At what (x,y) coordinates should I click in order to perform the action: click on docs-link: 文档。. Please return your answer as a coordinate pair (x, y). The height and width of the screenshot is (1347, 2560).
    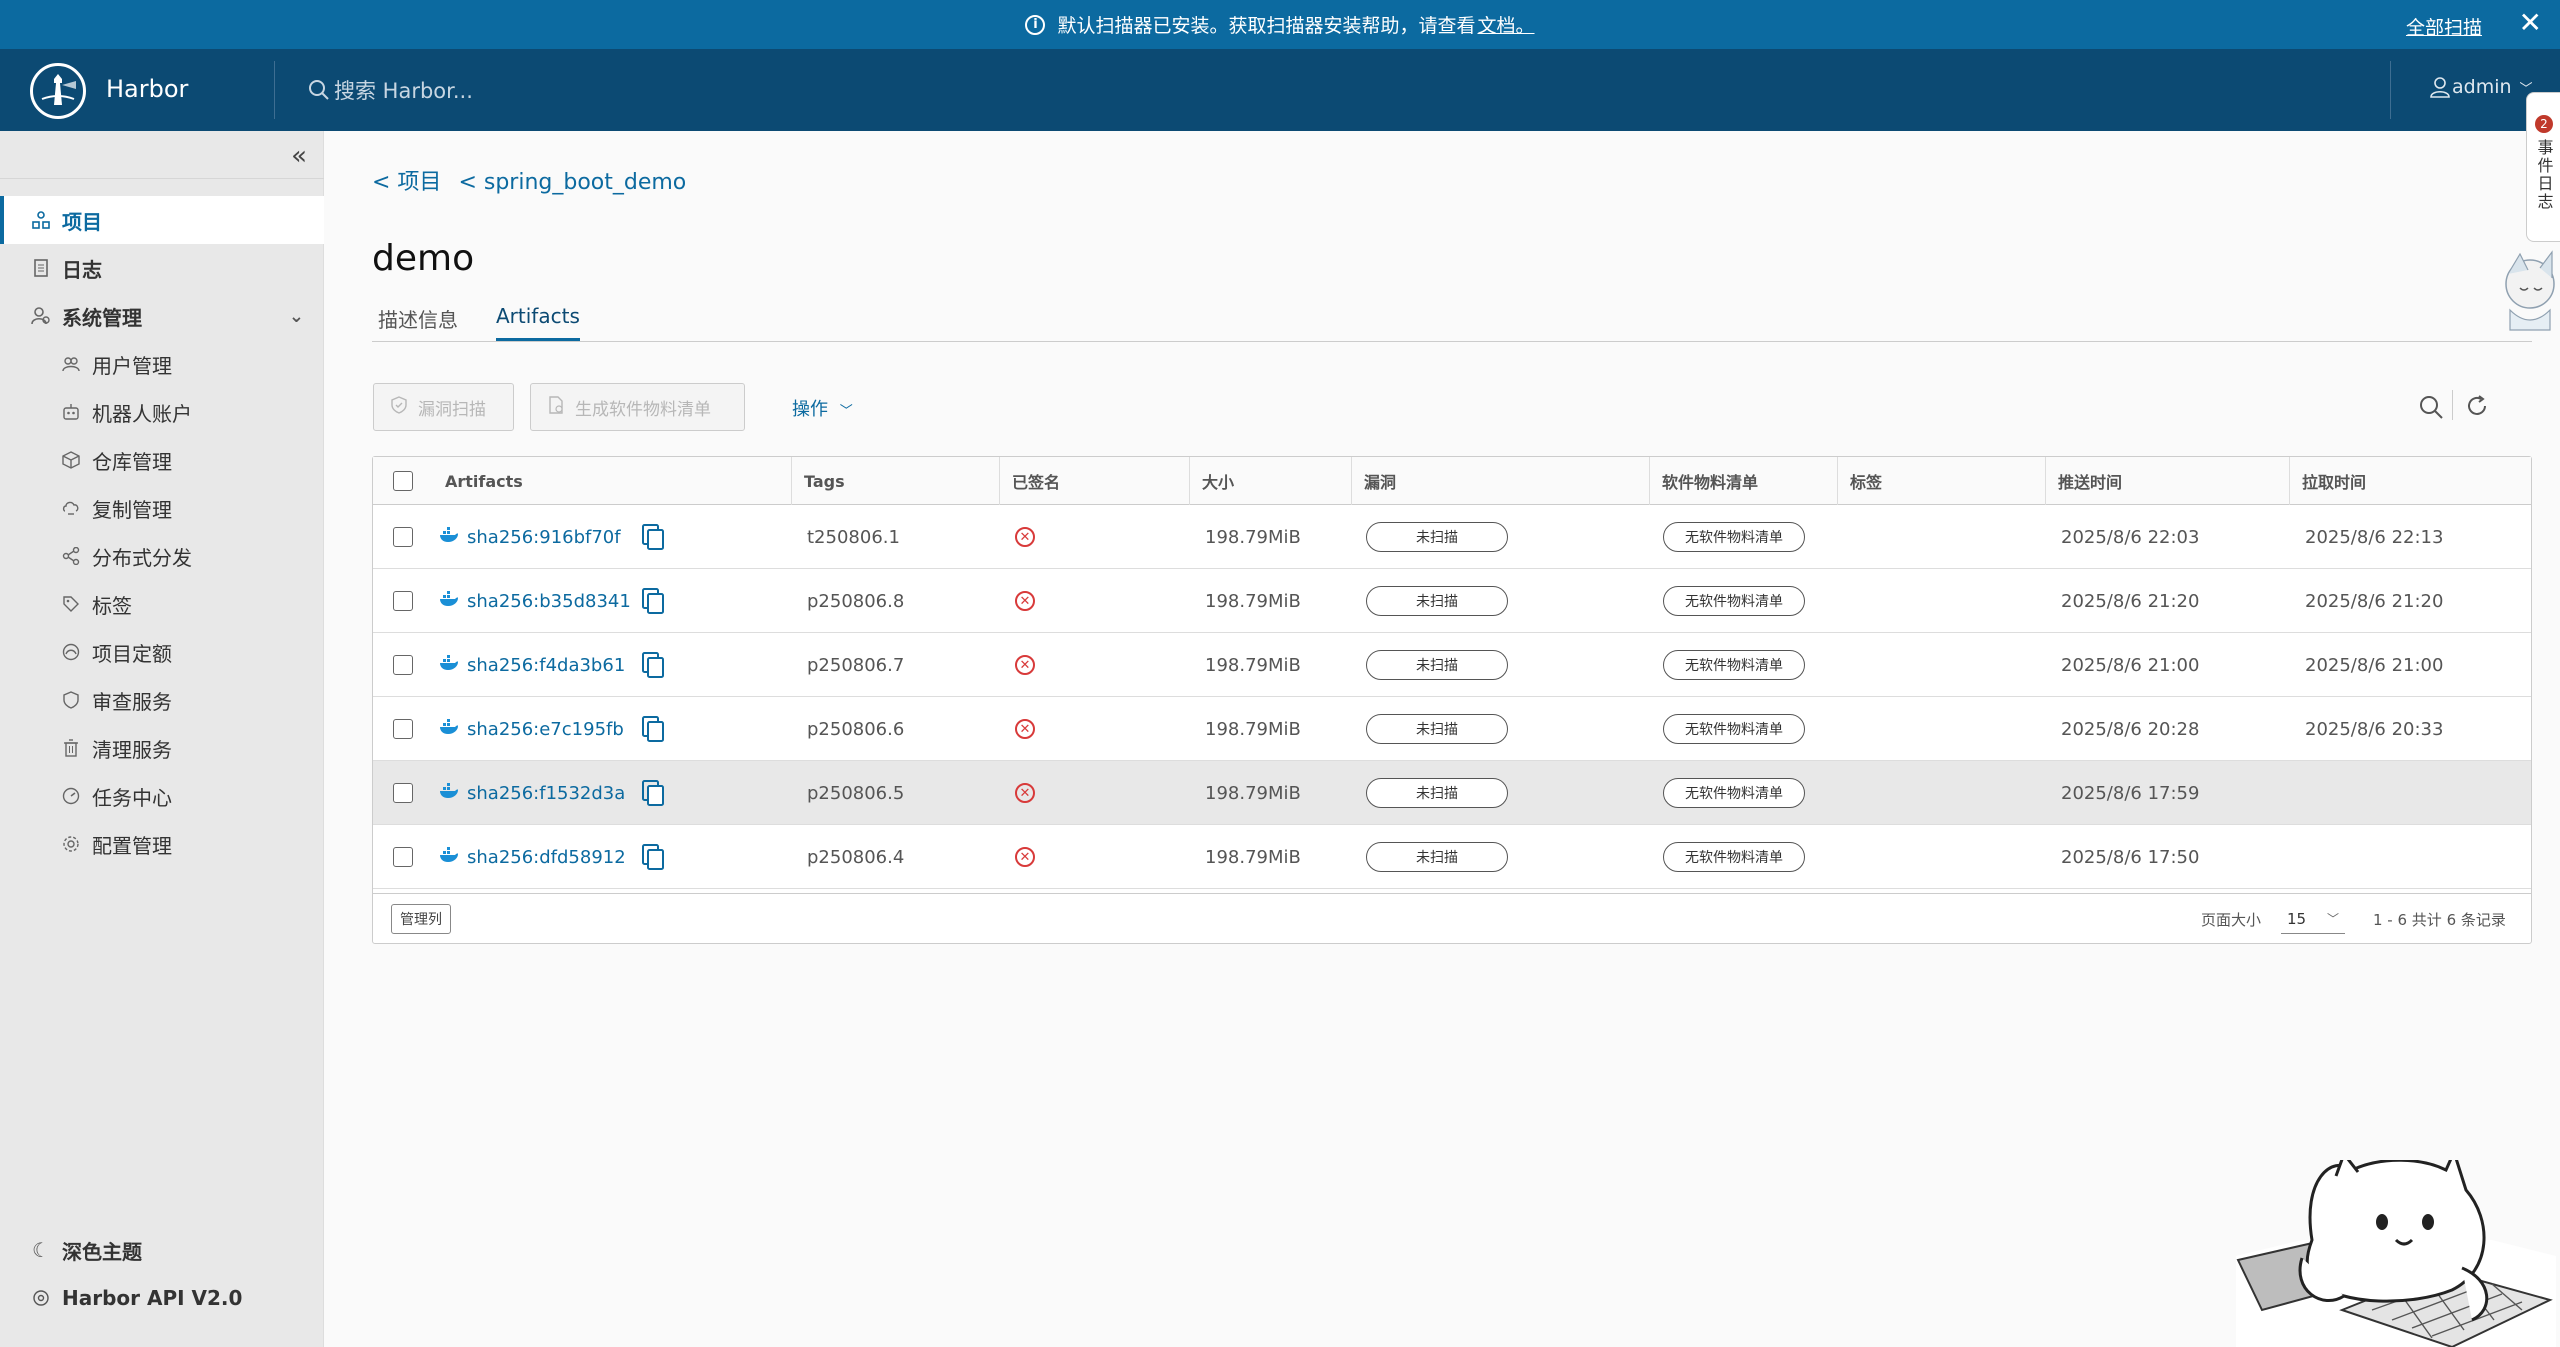
    Looking at the image, I should click on (1506, 24).